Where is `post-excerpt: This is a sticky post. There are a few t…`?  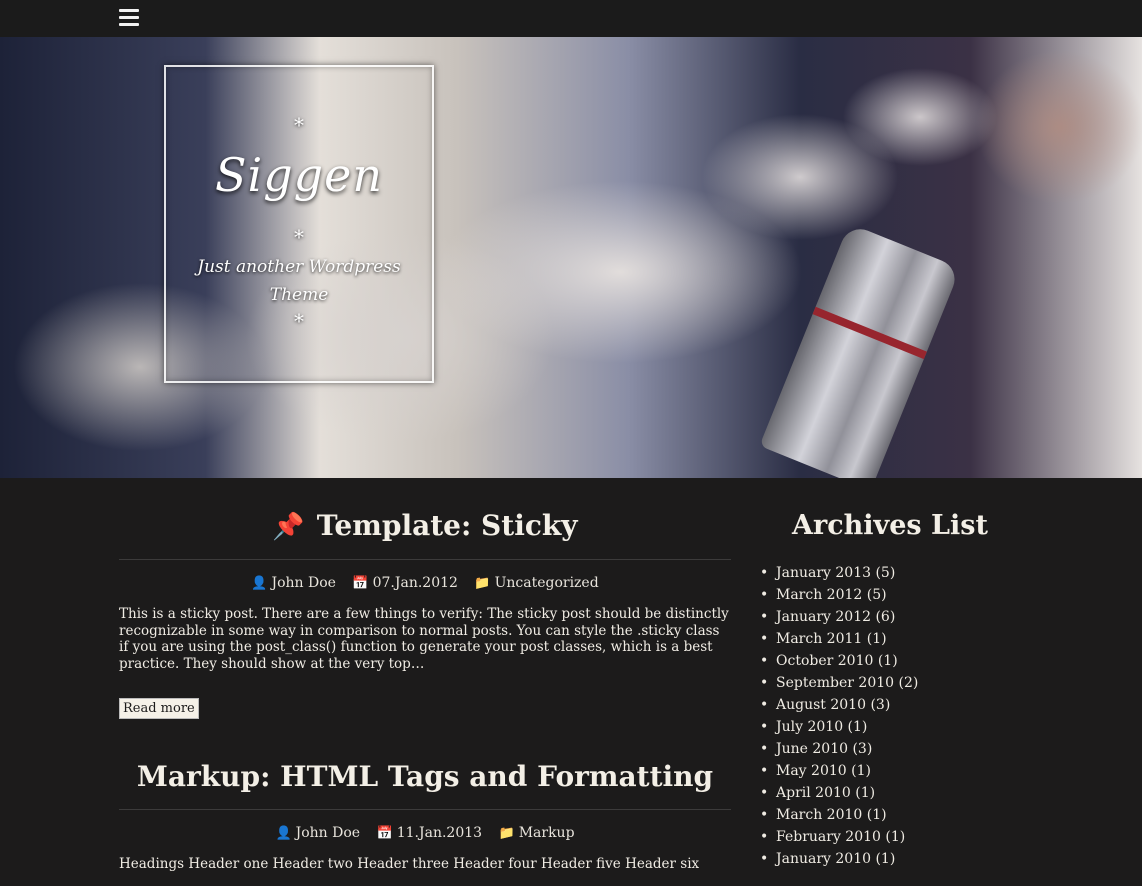
post-excerpt: This is a sticky post. There are a few t… is located at coordinates (424, 639).